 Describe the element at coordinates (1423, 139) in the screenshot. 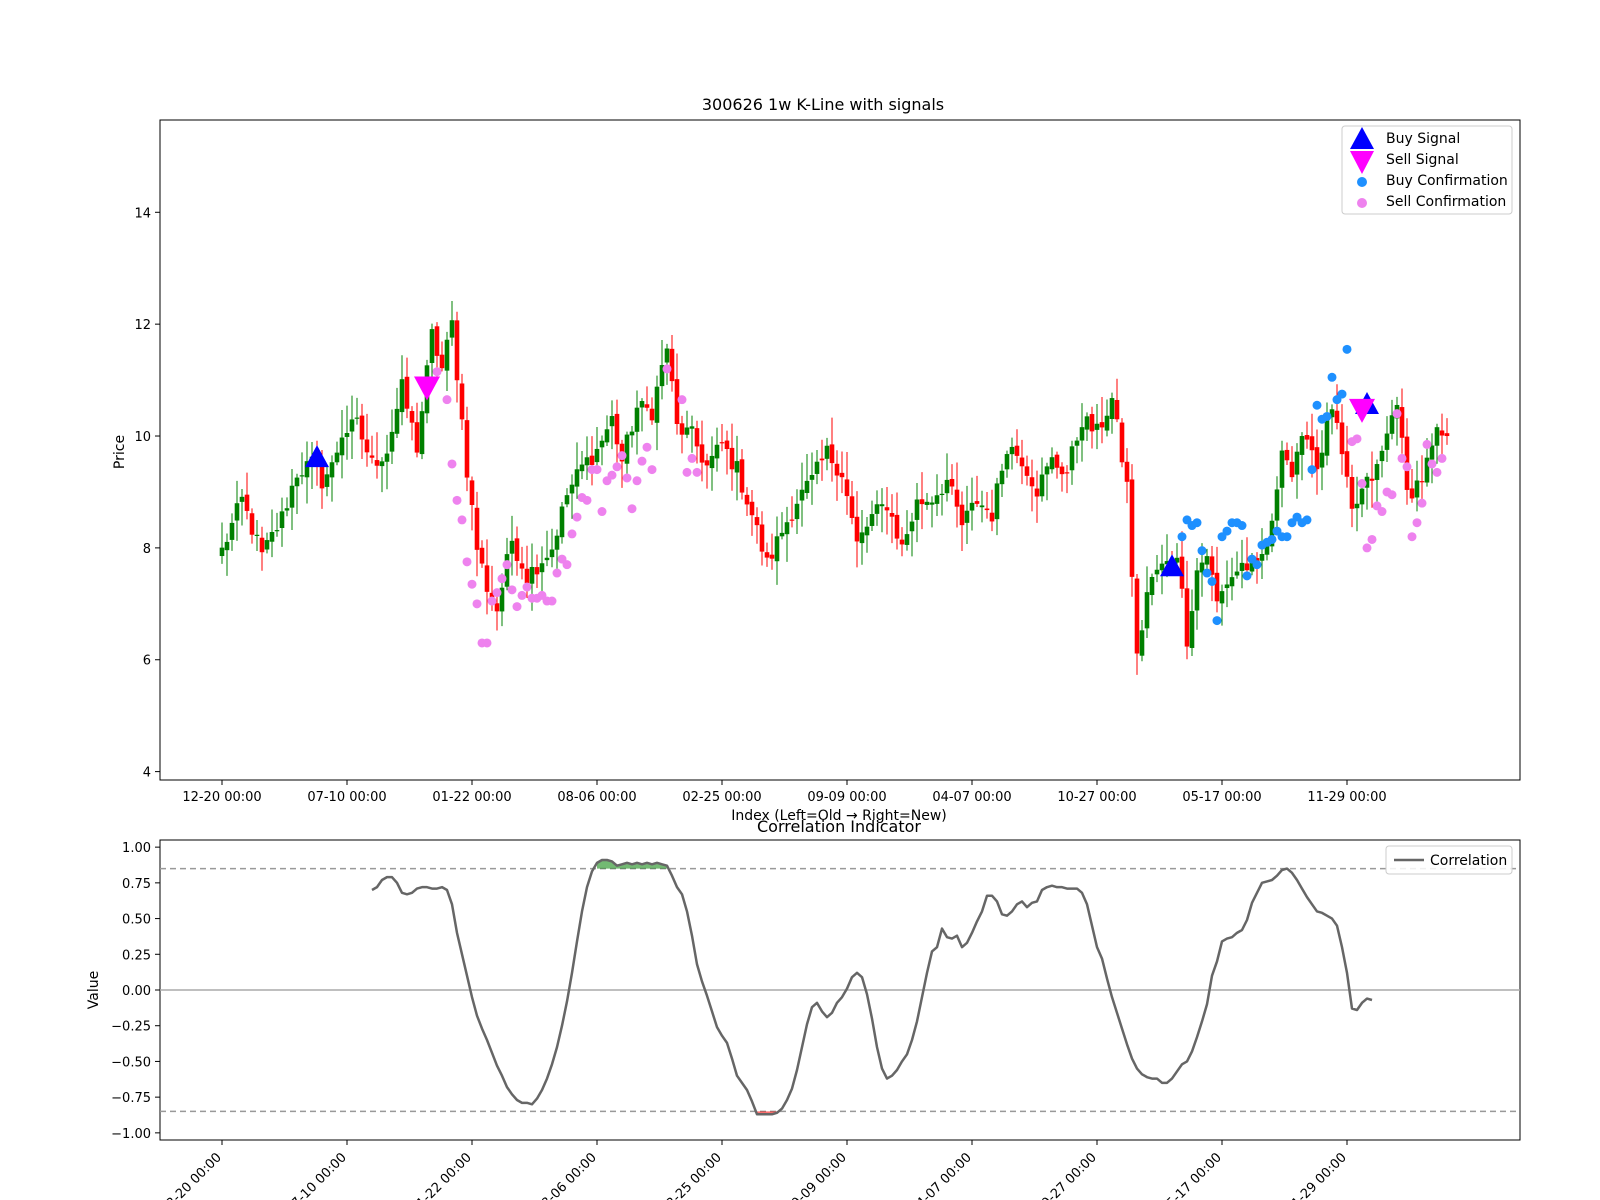

I see `legend-label-buy-signal: Buy Signal` at that location.